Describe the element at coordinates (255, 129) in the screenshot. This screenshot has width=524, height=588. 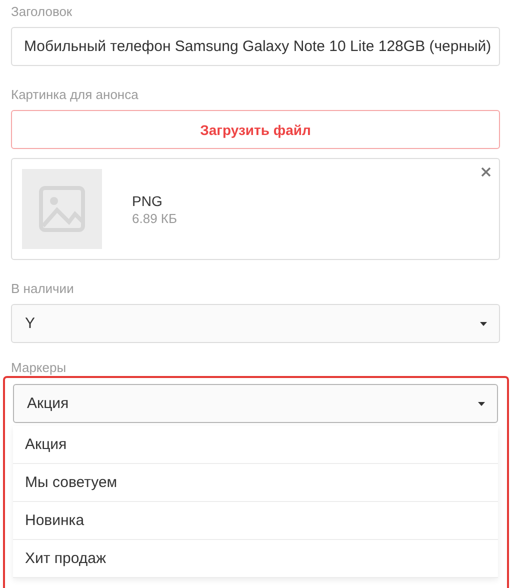
I see `upload-button: Загрузить файл` at that location.